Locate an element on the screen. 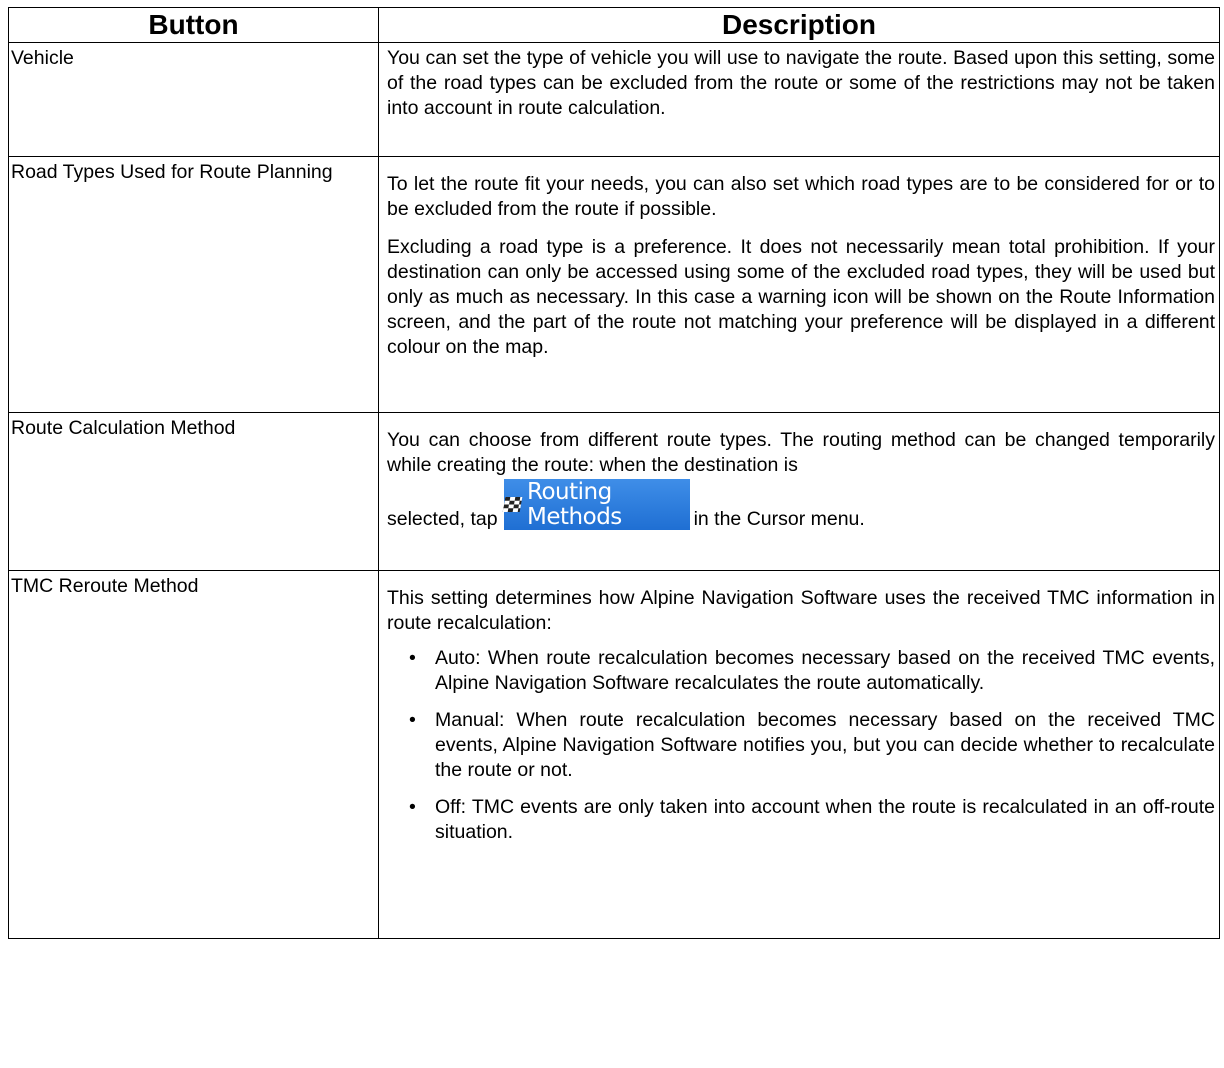 Image resolution: width=1224 pixels, height=1068 pixels. routing-methods-button: Routing Methods is located at coordinates (596, 504).